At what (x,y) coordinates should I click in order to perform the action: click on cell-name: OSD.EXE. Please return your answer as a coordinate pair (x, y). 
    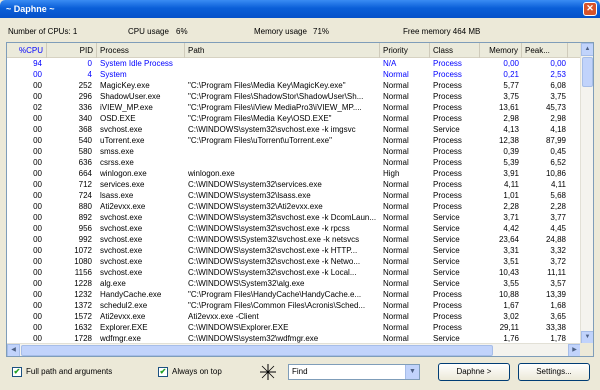
    Looking at the image, I should click on (118, 118).